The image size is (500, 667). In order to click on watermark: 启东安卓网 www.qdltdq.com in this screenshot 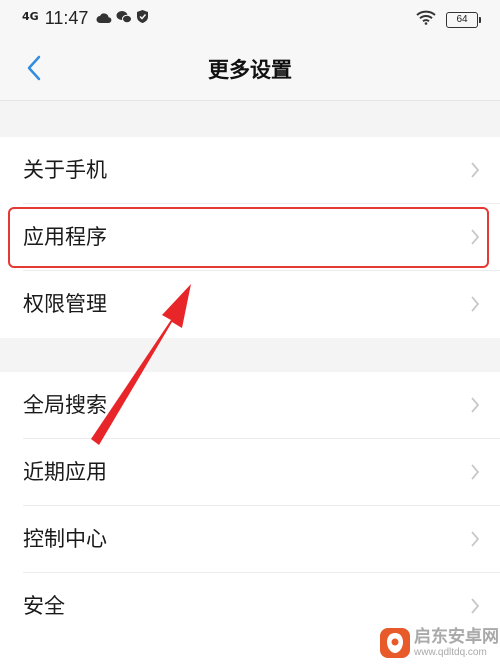, I will do `click(456, 643)`.